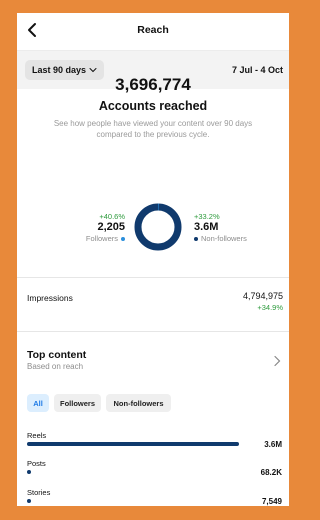  What do you see at coordinates (153, 84) in the screenshot?
I see `accounts-reached-value: 3,696,774` at bounding box center [153, 84].